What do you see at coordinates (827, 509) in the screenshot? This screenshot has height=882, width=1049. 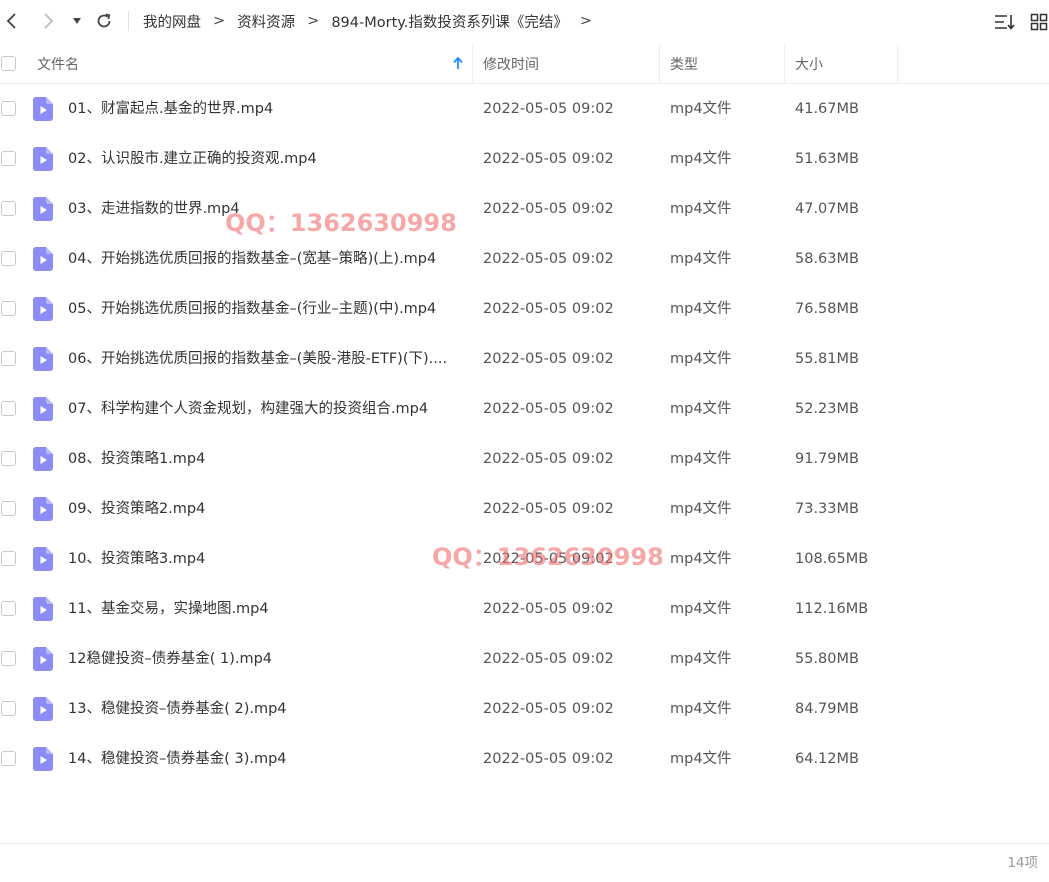 I see `file-size: 73.33MB` at bounding box center [827, 509].